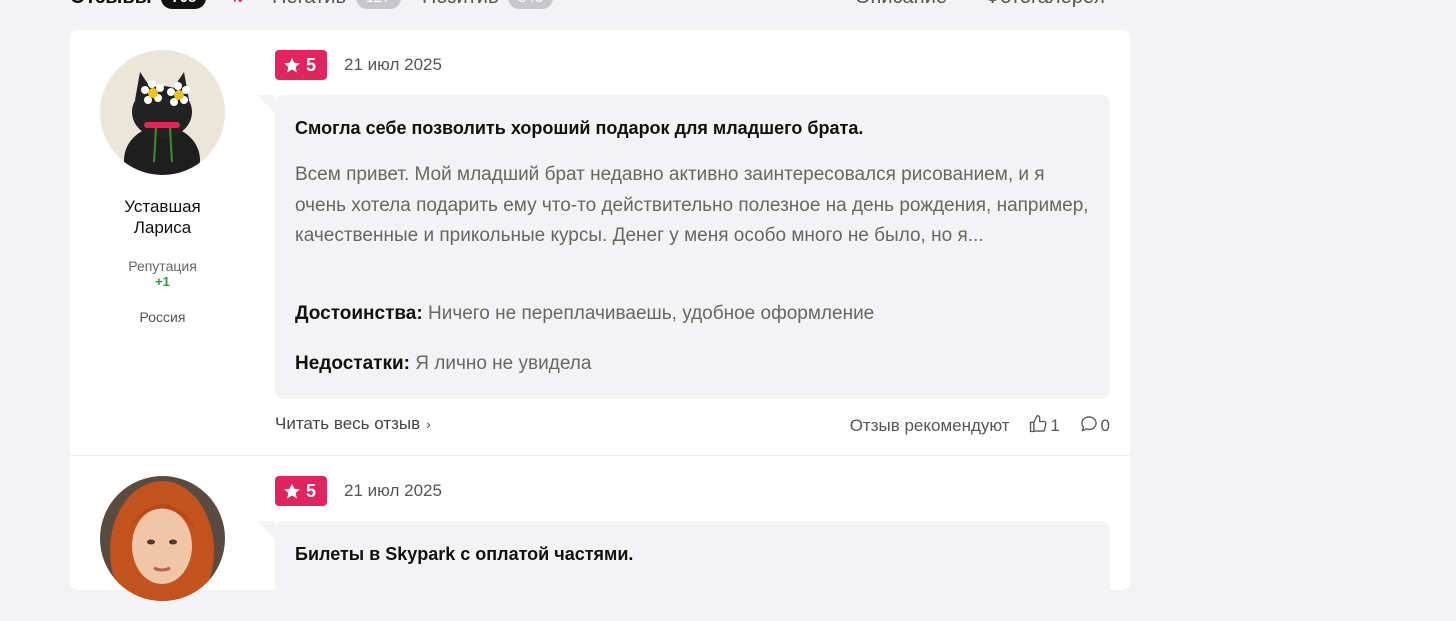 The image size is (1456, 621). What do you see at coordinates (162, 317) in the screenshot?
I see `author-country: Россия` at bounding box center [162, 317].